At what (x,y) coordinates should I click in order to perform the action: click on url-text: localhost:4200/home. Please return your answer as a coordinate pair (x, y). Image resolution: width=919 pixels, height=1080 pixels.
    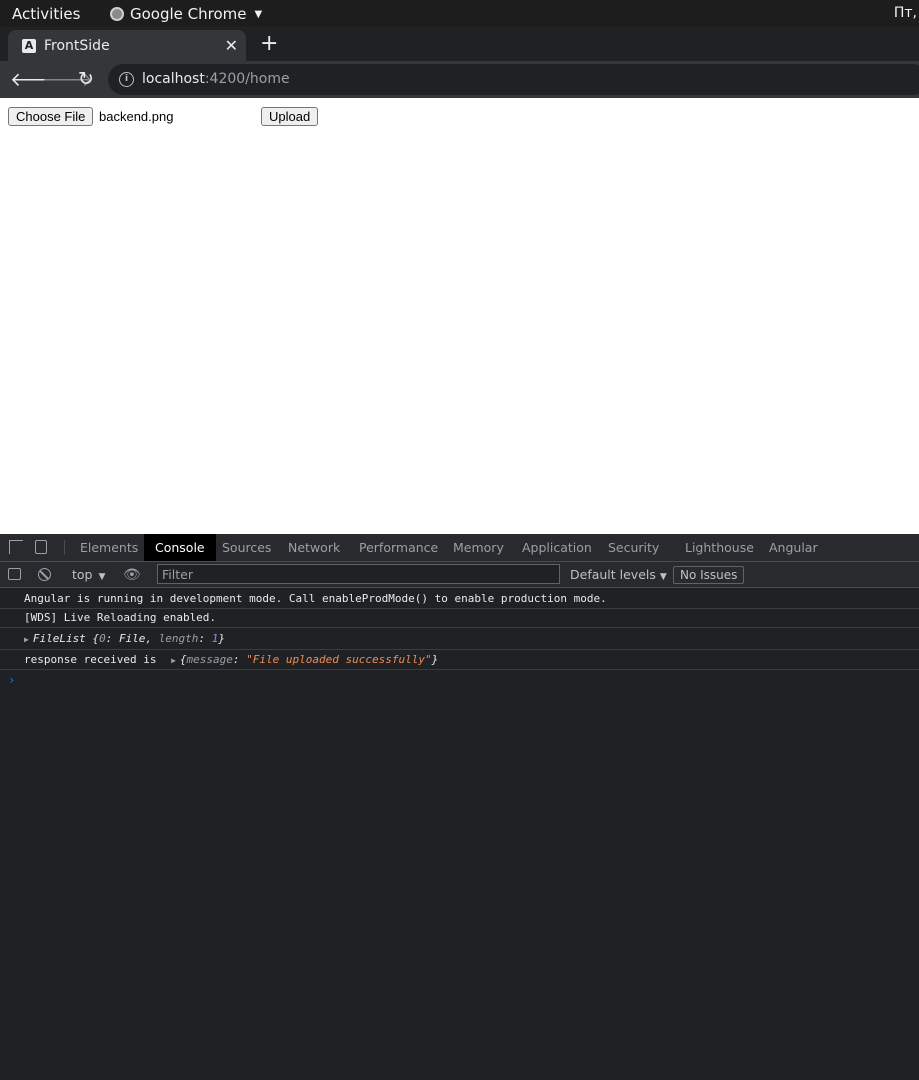
    Looking at the image, I should click on (216, 79).